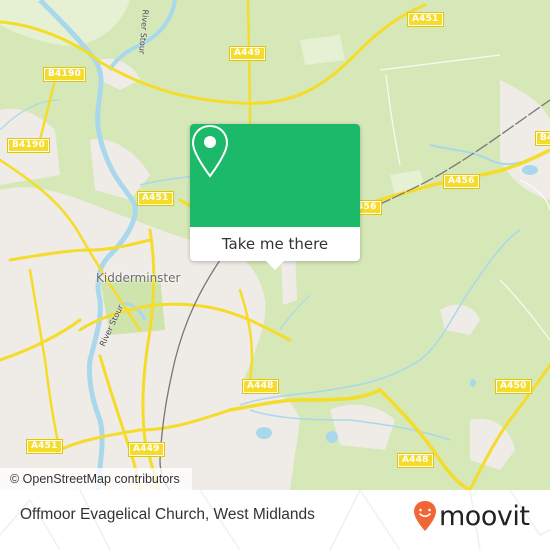 This screenshot has width=550, height=550. I want to click on road-label-a451-south: A451, so click(44, 446).